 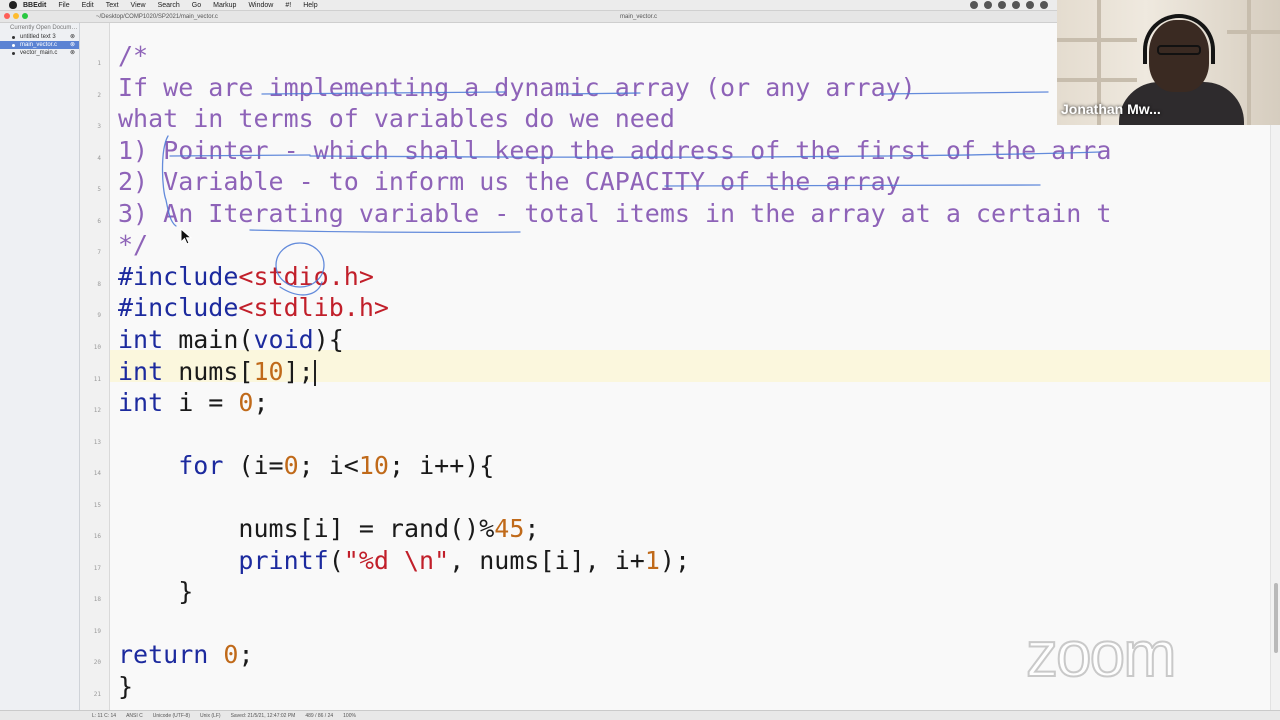 I want to click on code-token: <stdlib.h>, so click(x=313, y=308).